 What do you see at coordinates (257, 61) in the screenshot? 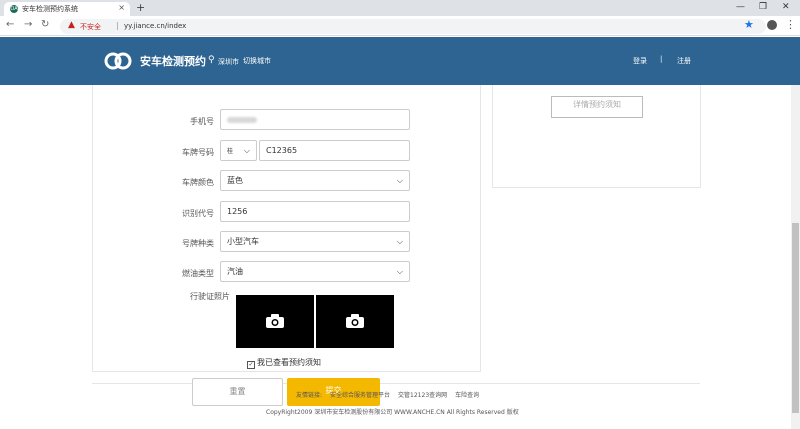
I see `switch-city-link: 切换城市` at bounding box center [257, 61].